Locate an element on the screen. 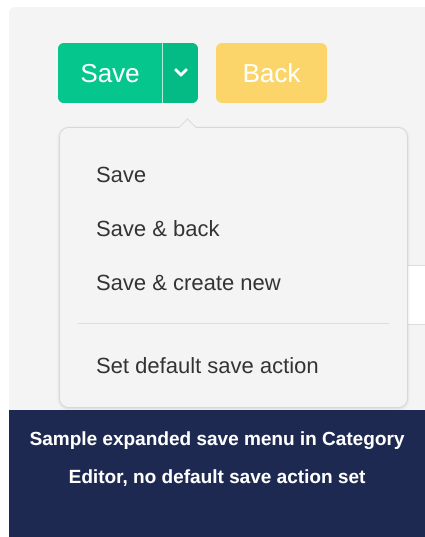 This screenshot has width=425, height=537. menu-item: Set default save action is located at coordinates (233, 365).